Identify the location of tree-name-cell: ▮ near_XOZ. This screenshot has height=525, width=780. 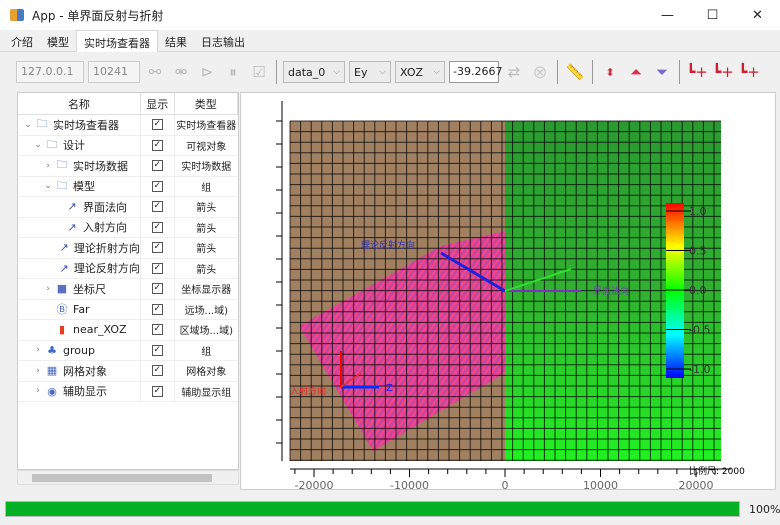
(79, 330).